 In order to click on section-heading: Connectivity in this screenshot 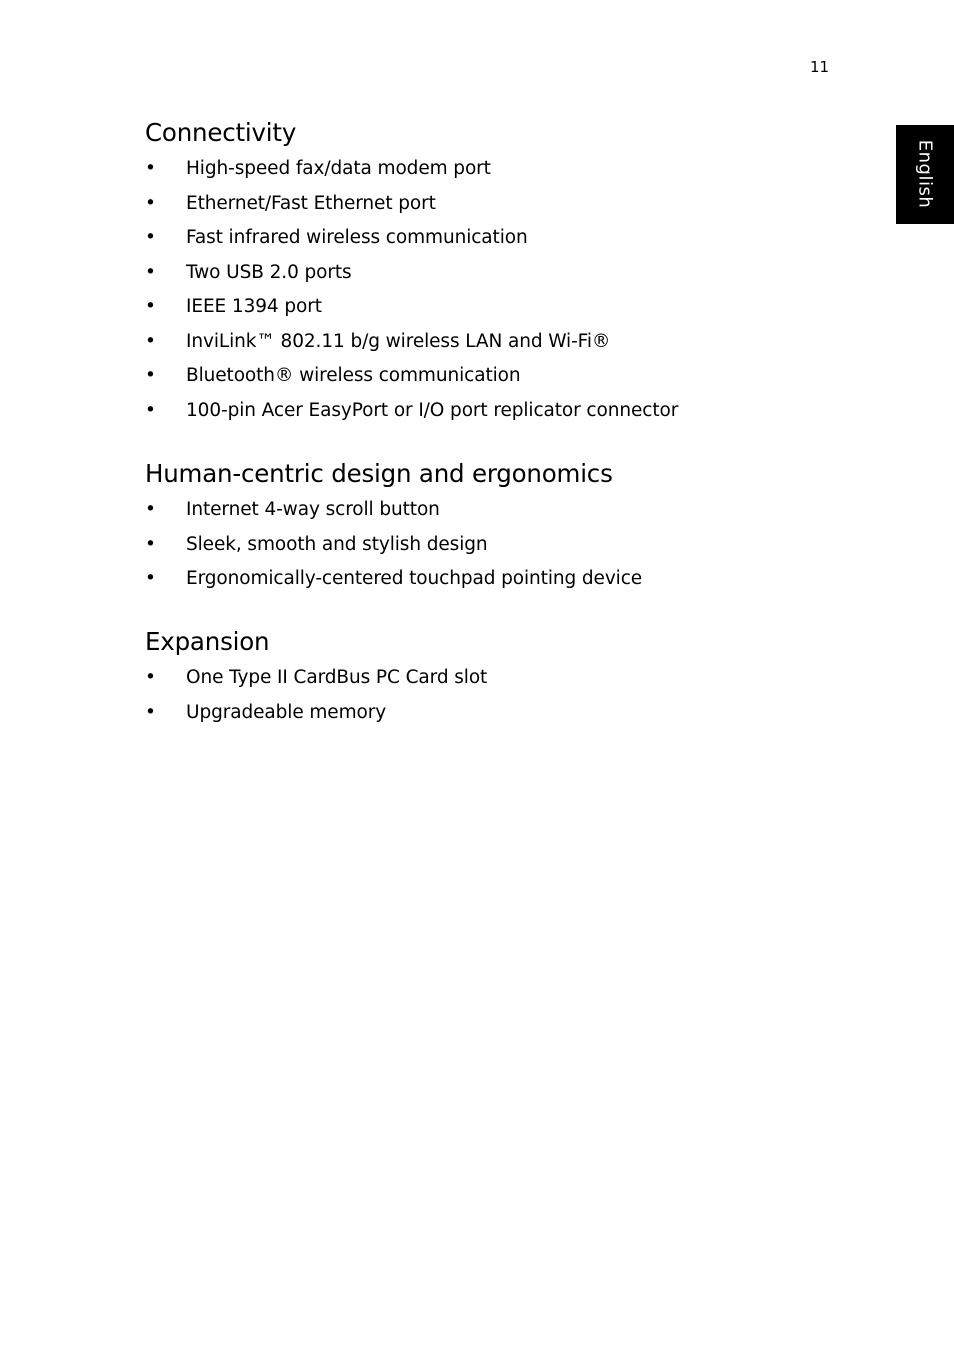, I will do `click(221, 132)`.